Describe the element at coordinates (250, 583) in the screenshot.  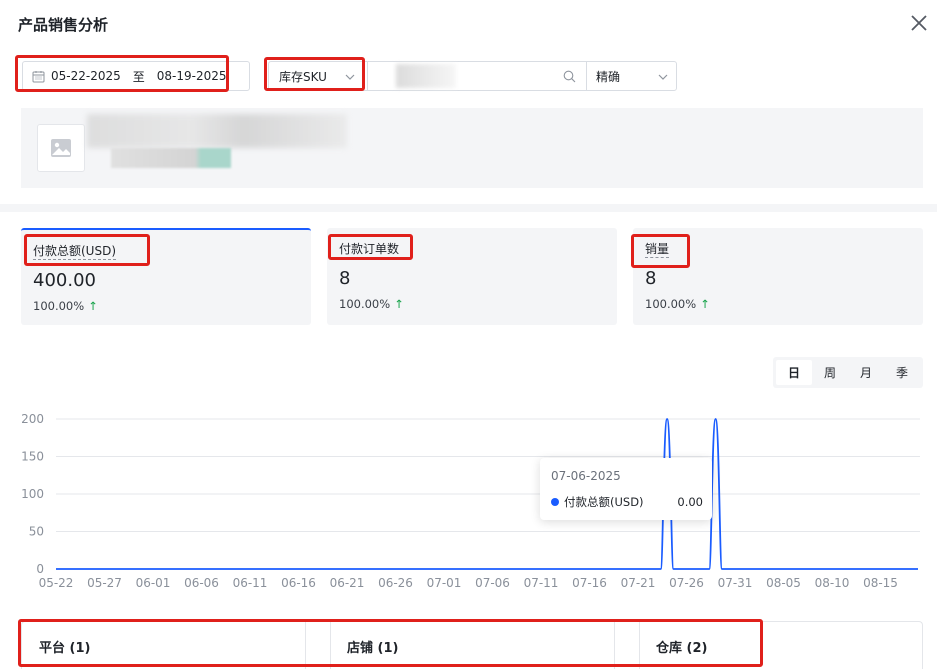
I see `x-tick-label: 06-11` at that location.